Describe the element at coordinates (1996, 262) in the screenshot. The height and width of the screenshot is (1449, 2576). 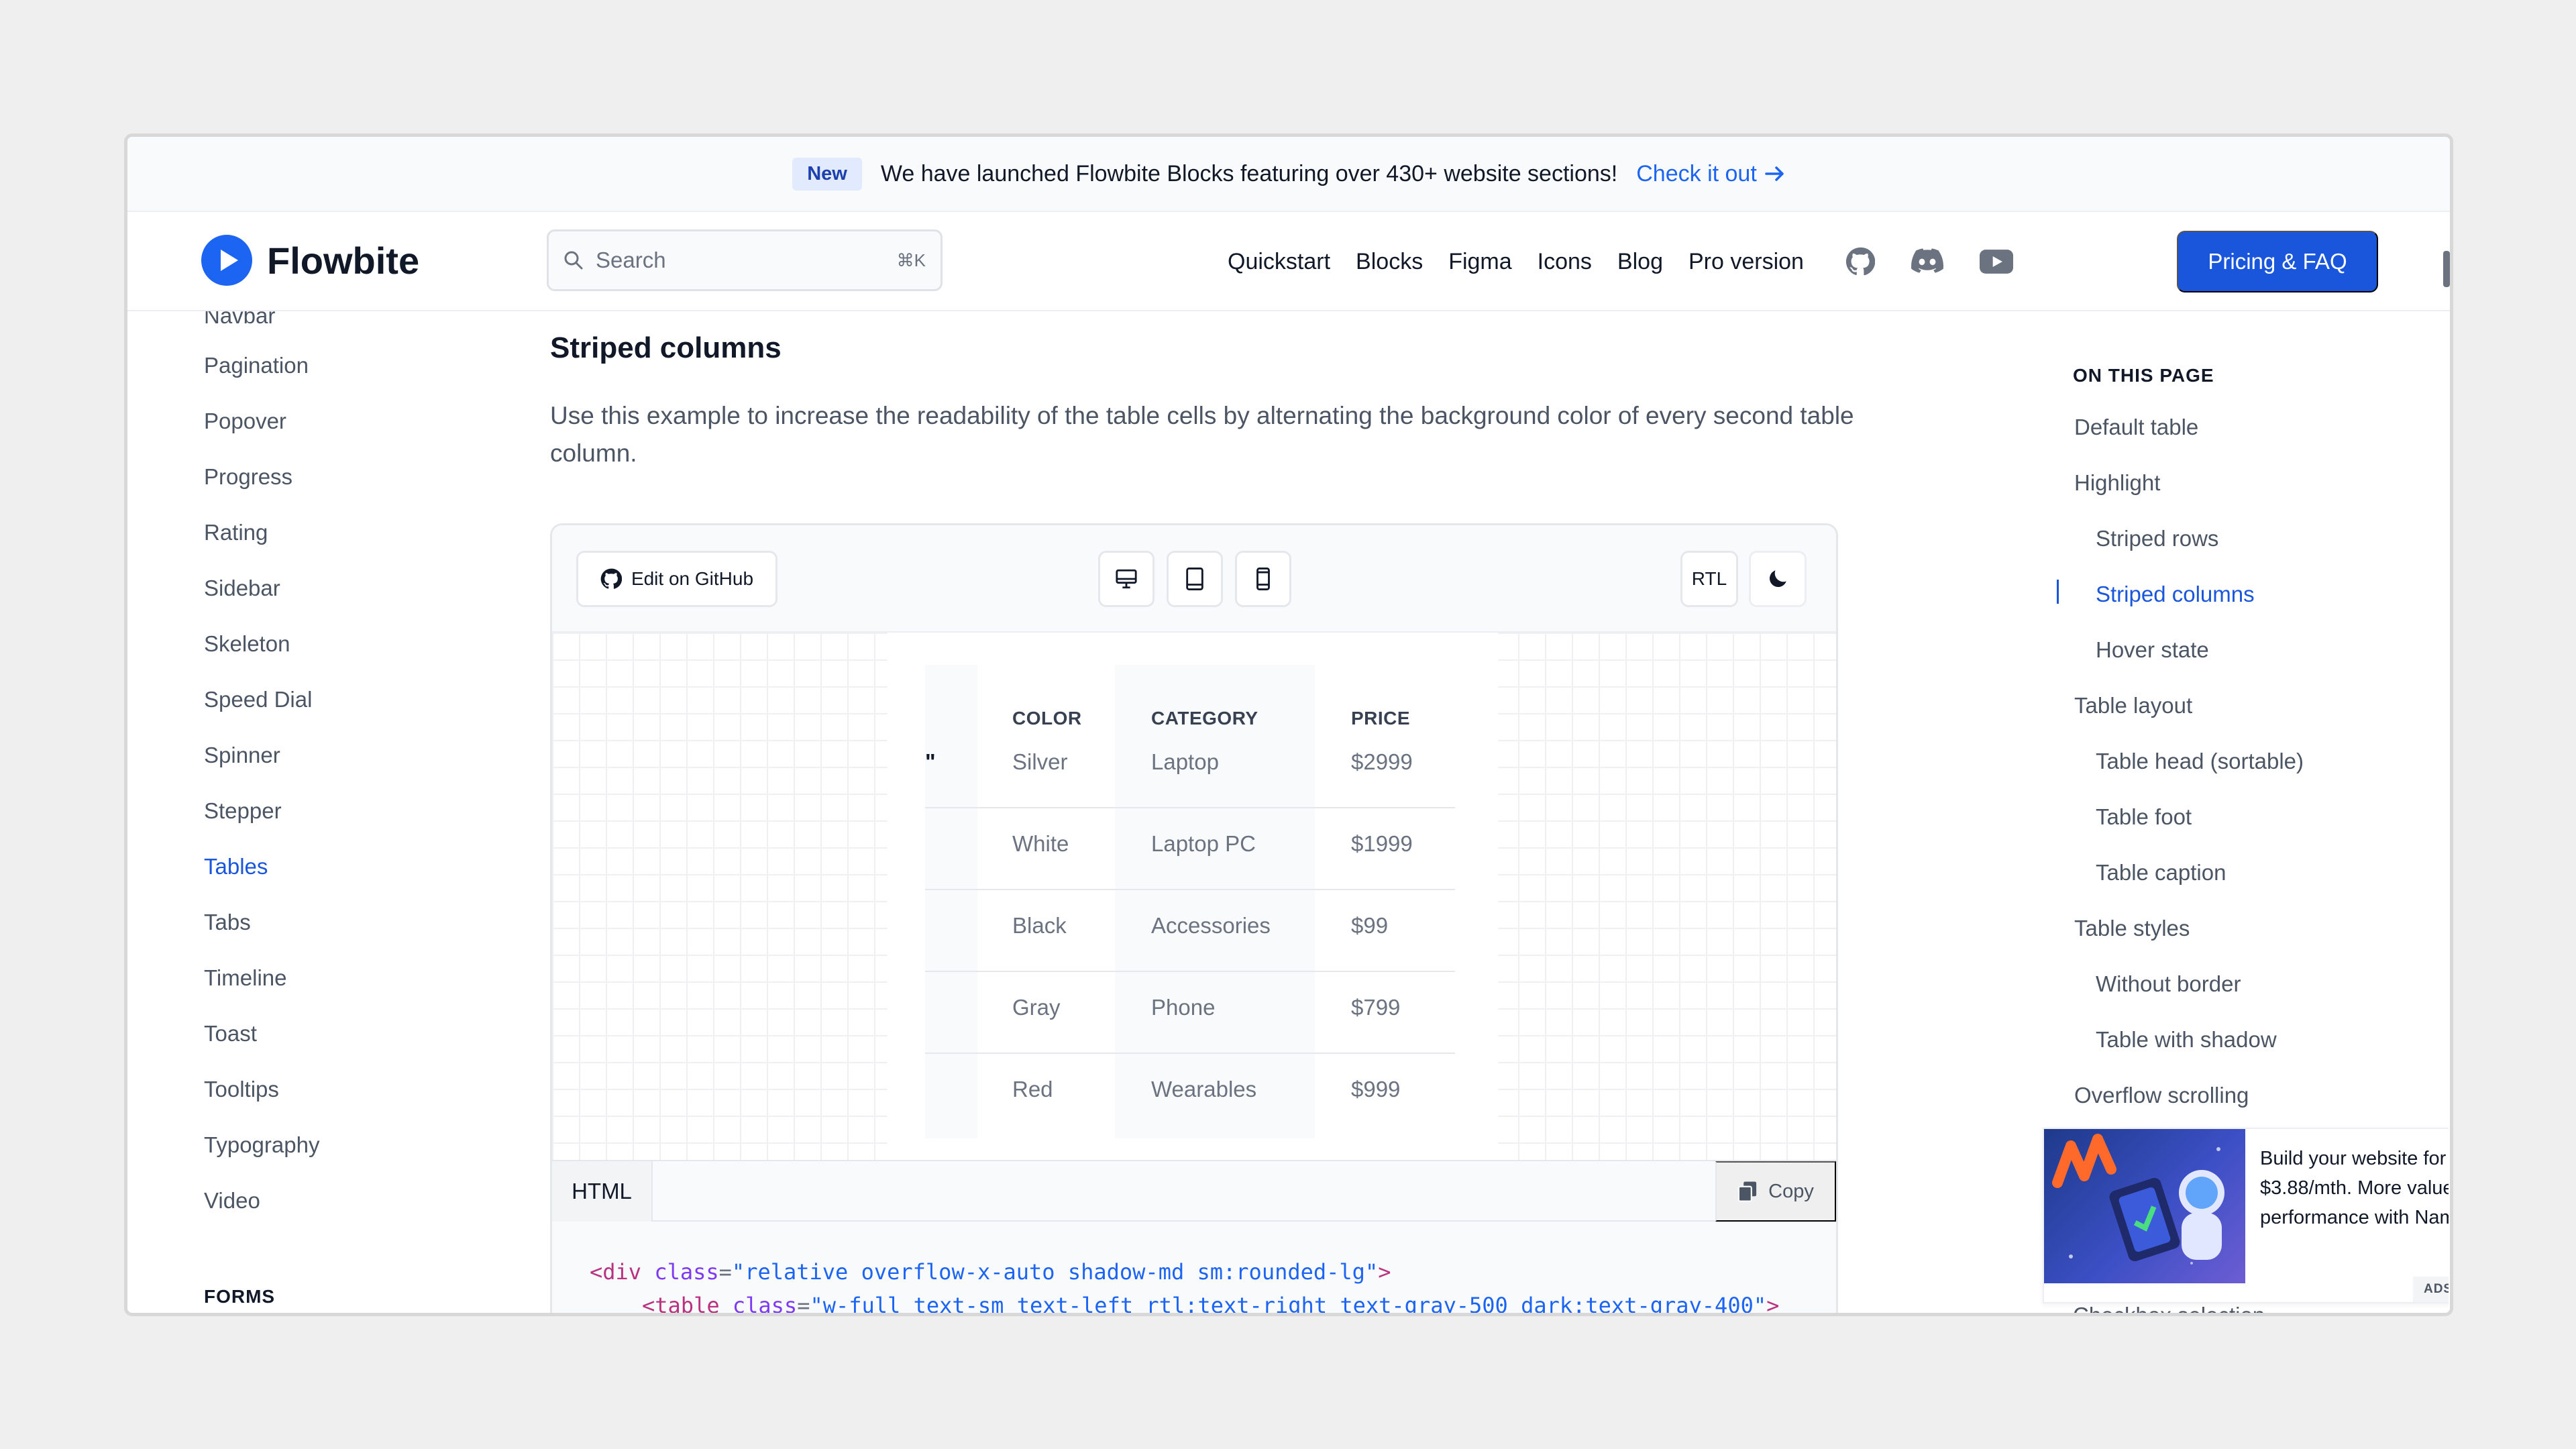
I see `youtube-icon` at that location.